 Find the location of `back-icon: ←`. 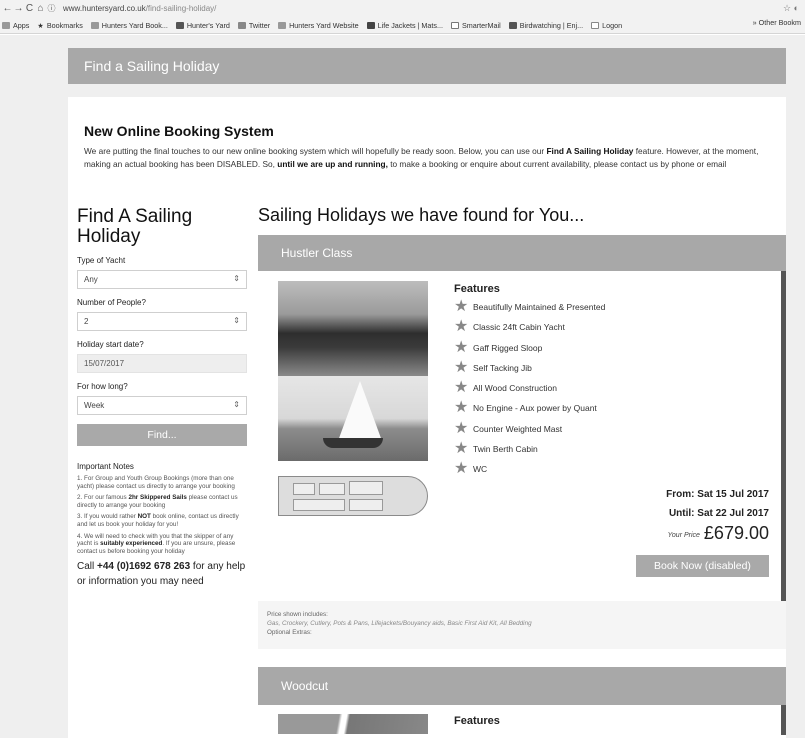

back-icon: ← is located at coordinates (7, 8).